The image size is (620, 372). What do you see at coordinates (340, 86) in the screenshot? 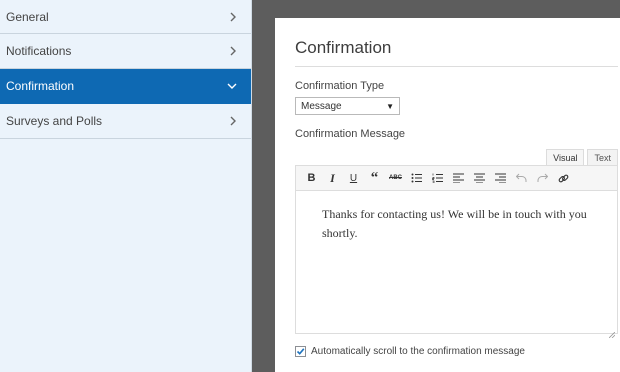
I see `confirmation-type-label: Confirmation Type` at bounding box center [340, 86].